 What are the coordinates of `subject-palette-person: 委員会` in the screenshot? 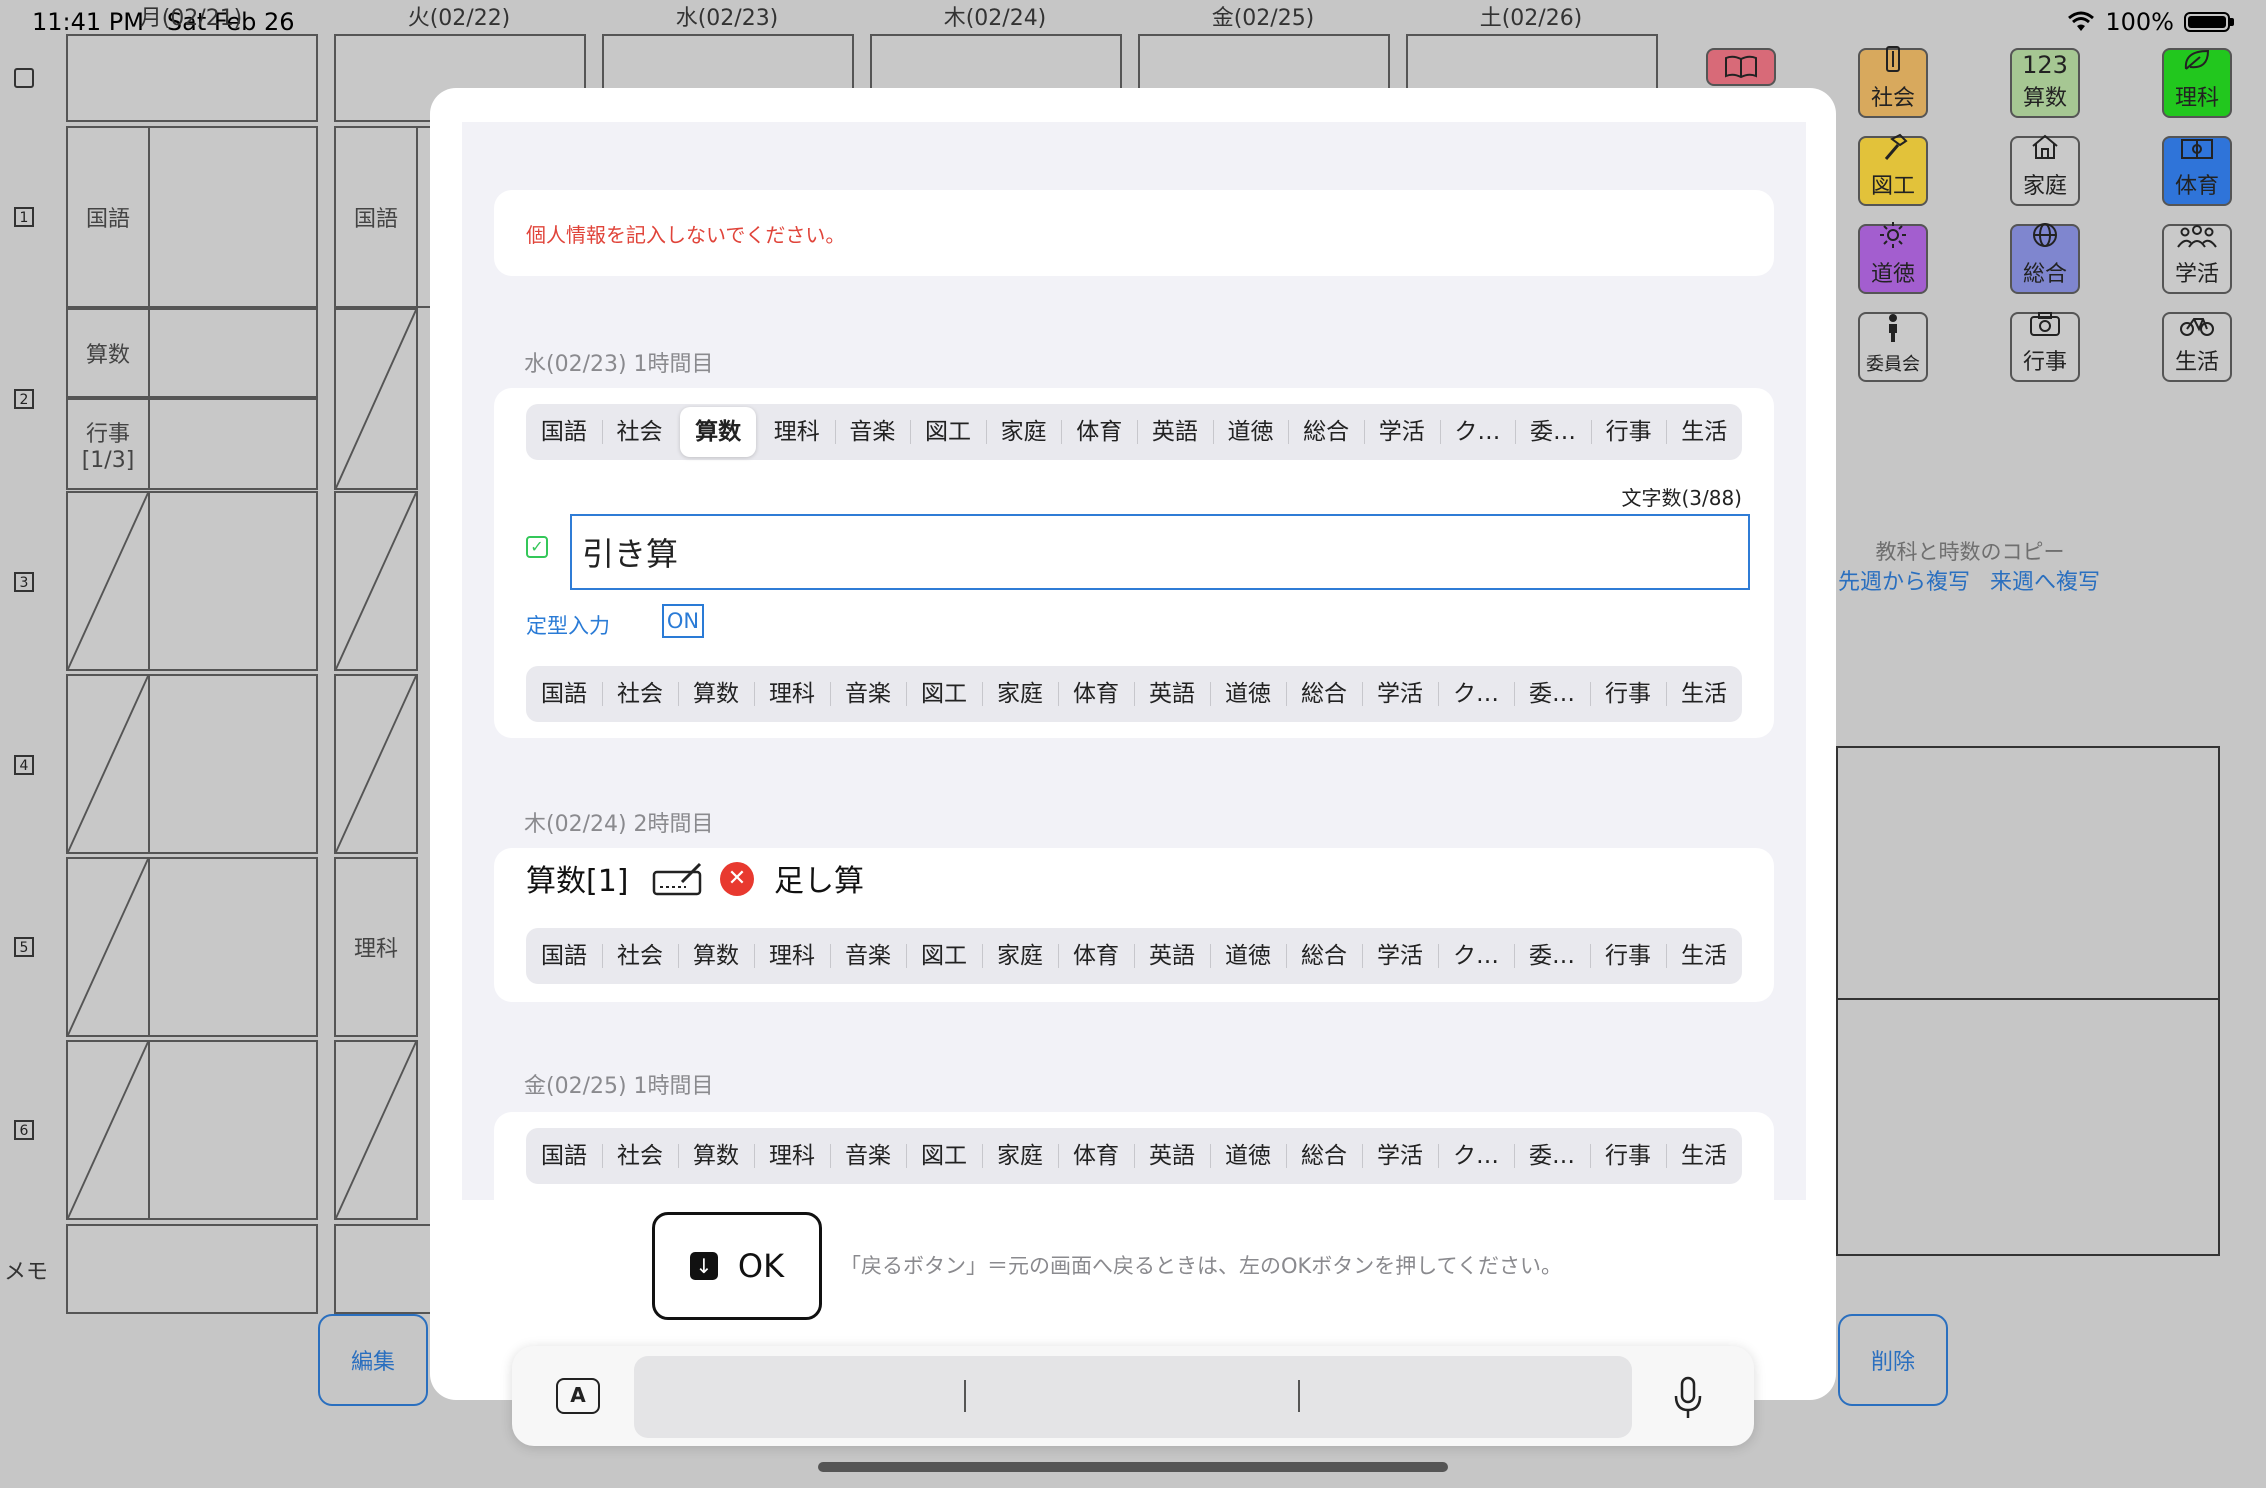 It's located at (1893, 347).